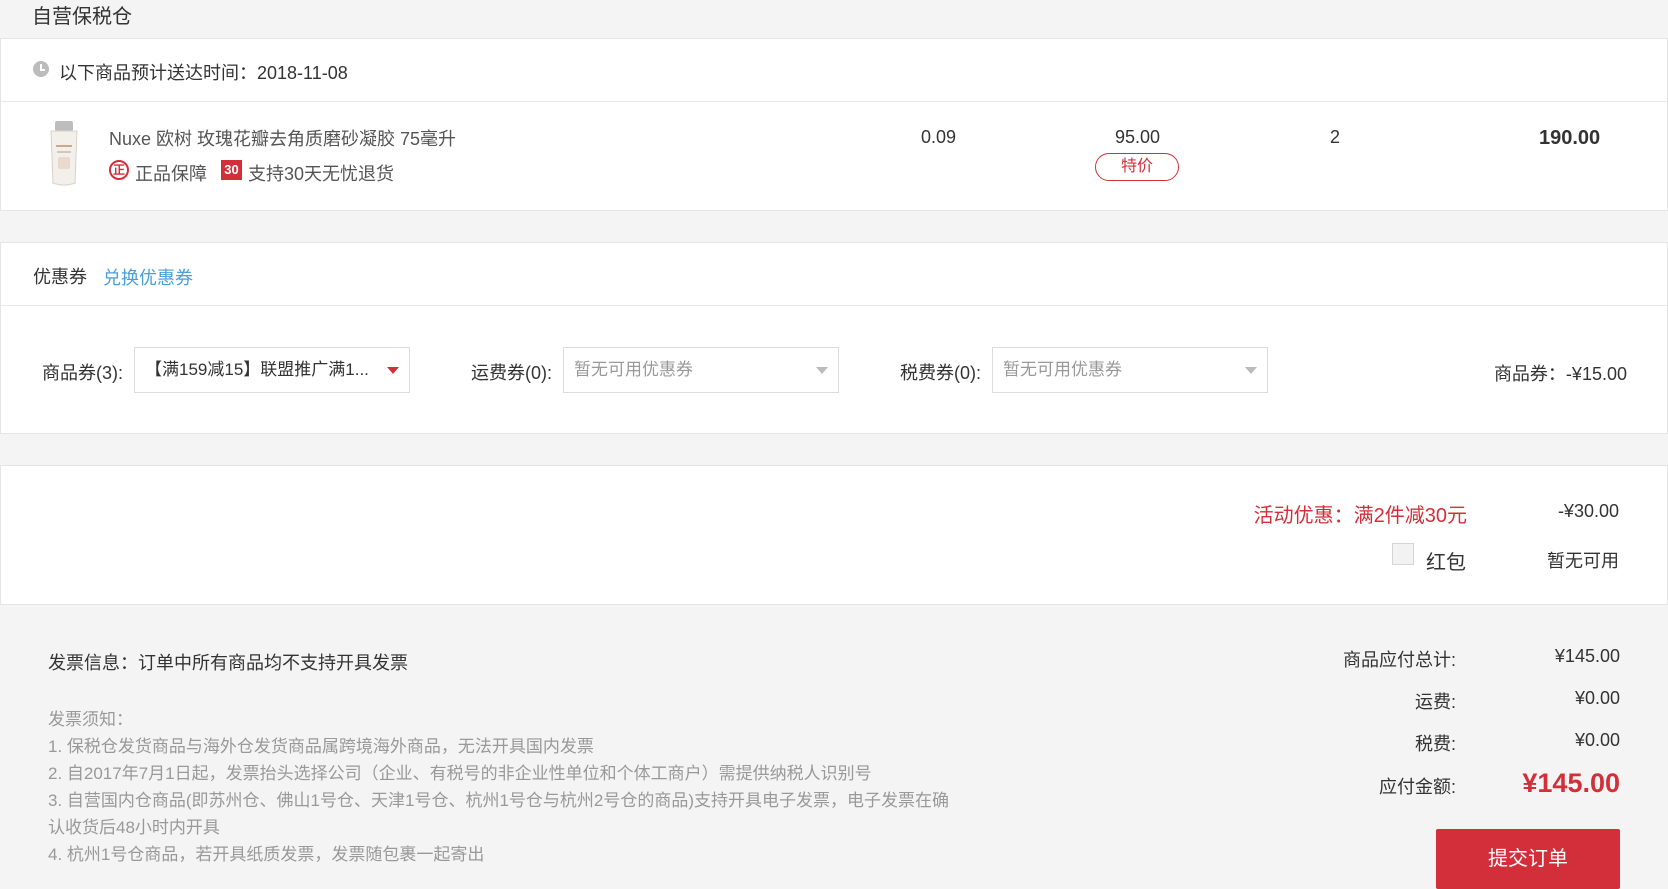 The image size is (1668, 889). Describe the element at coordinates (321, 174) in the screenshot. I see `return-tag: 支持30天无忧退货` at that location.